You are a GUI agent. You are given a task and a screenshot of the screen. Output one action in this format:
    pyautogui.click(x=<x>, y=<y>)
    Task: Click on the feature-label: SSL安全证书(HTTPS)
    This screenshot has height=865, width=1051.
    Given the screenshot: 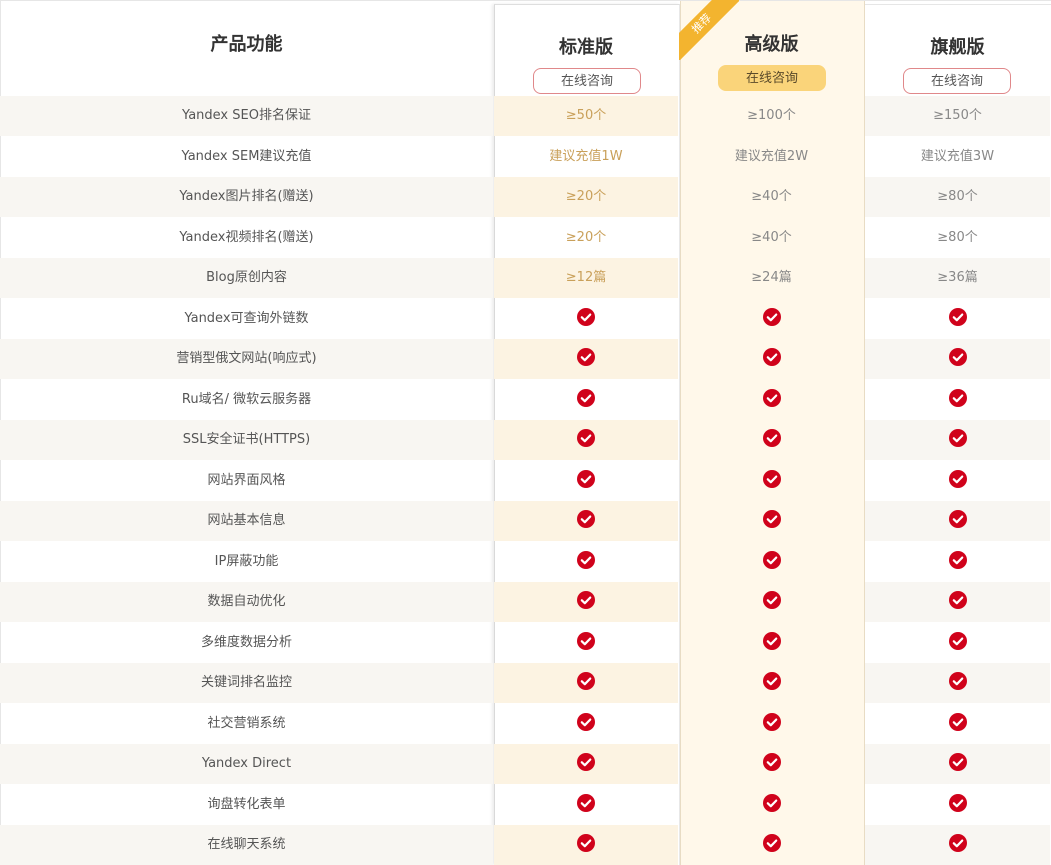 What is the action you would take?
    pyautogui.click(x=246, y=439)
    